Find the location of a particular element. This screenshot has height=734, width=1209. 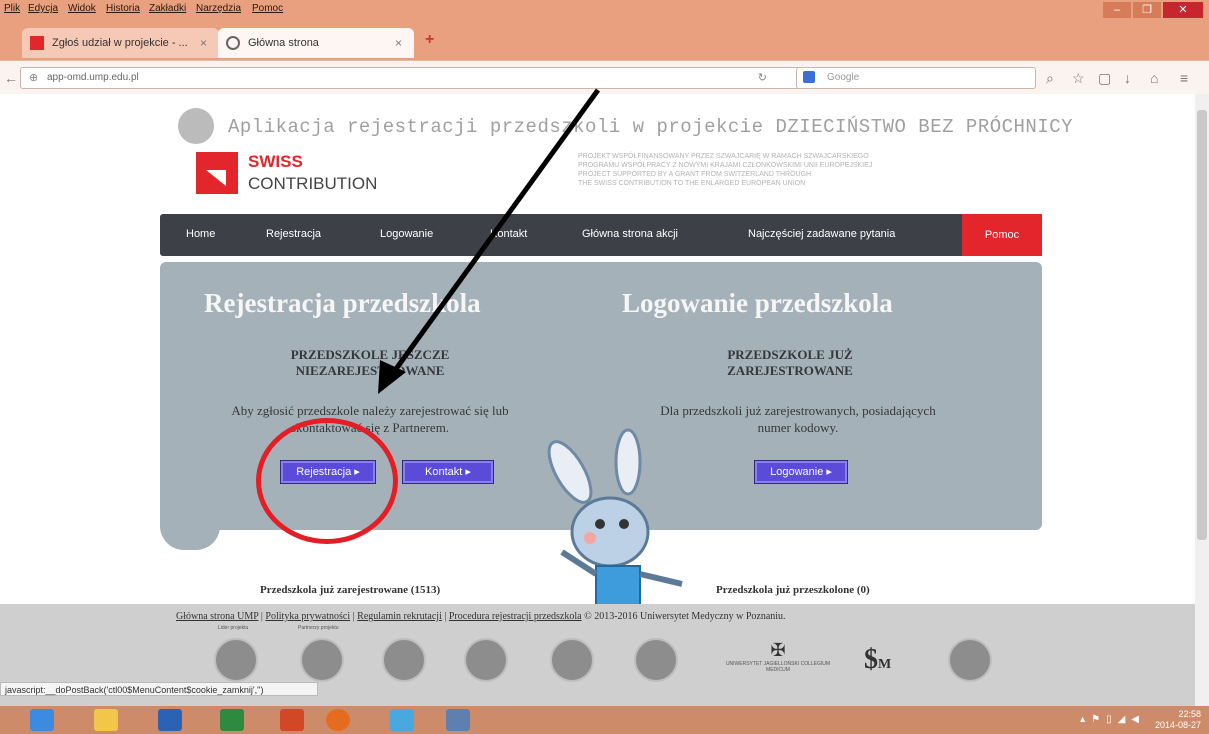

tab-glowna-strona: Główna strona × is located at coordinates (316, 43).